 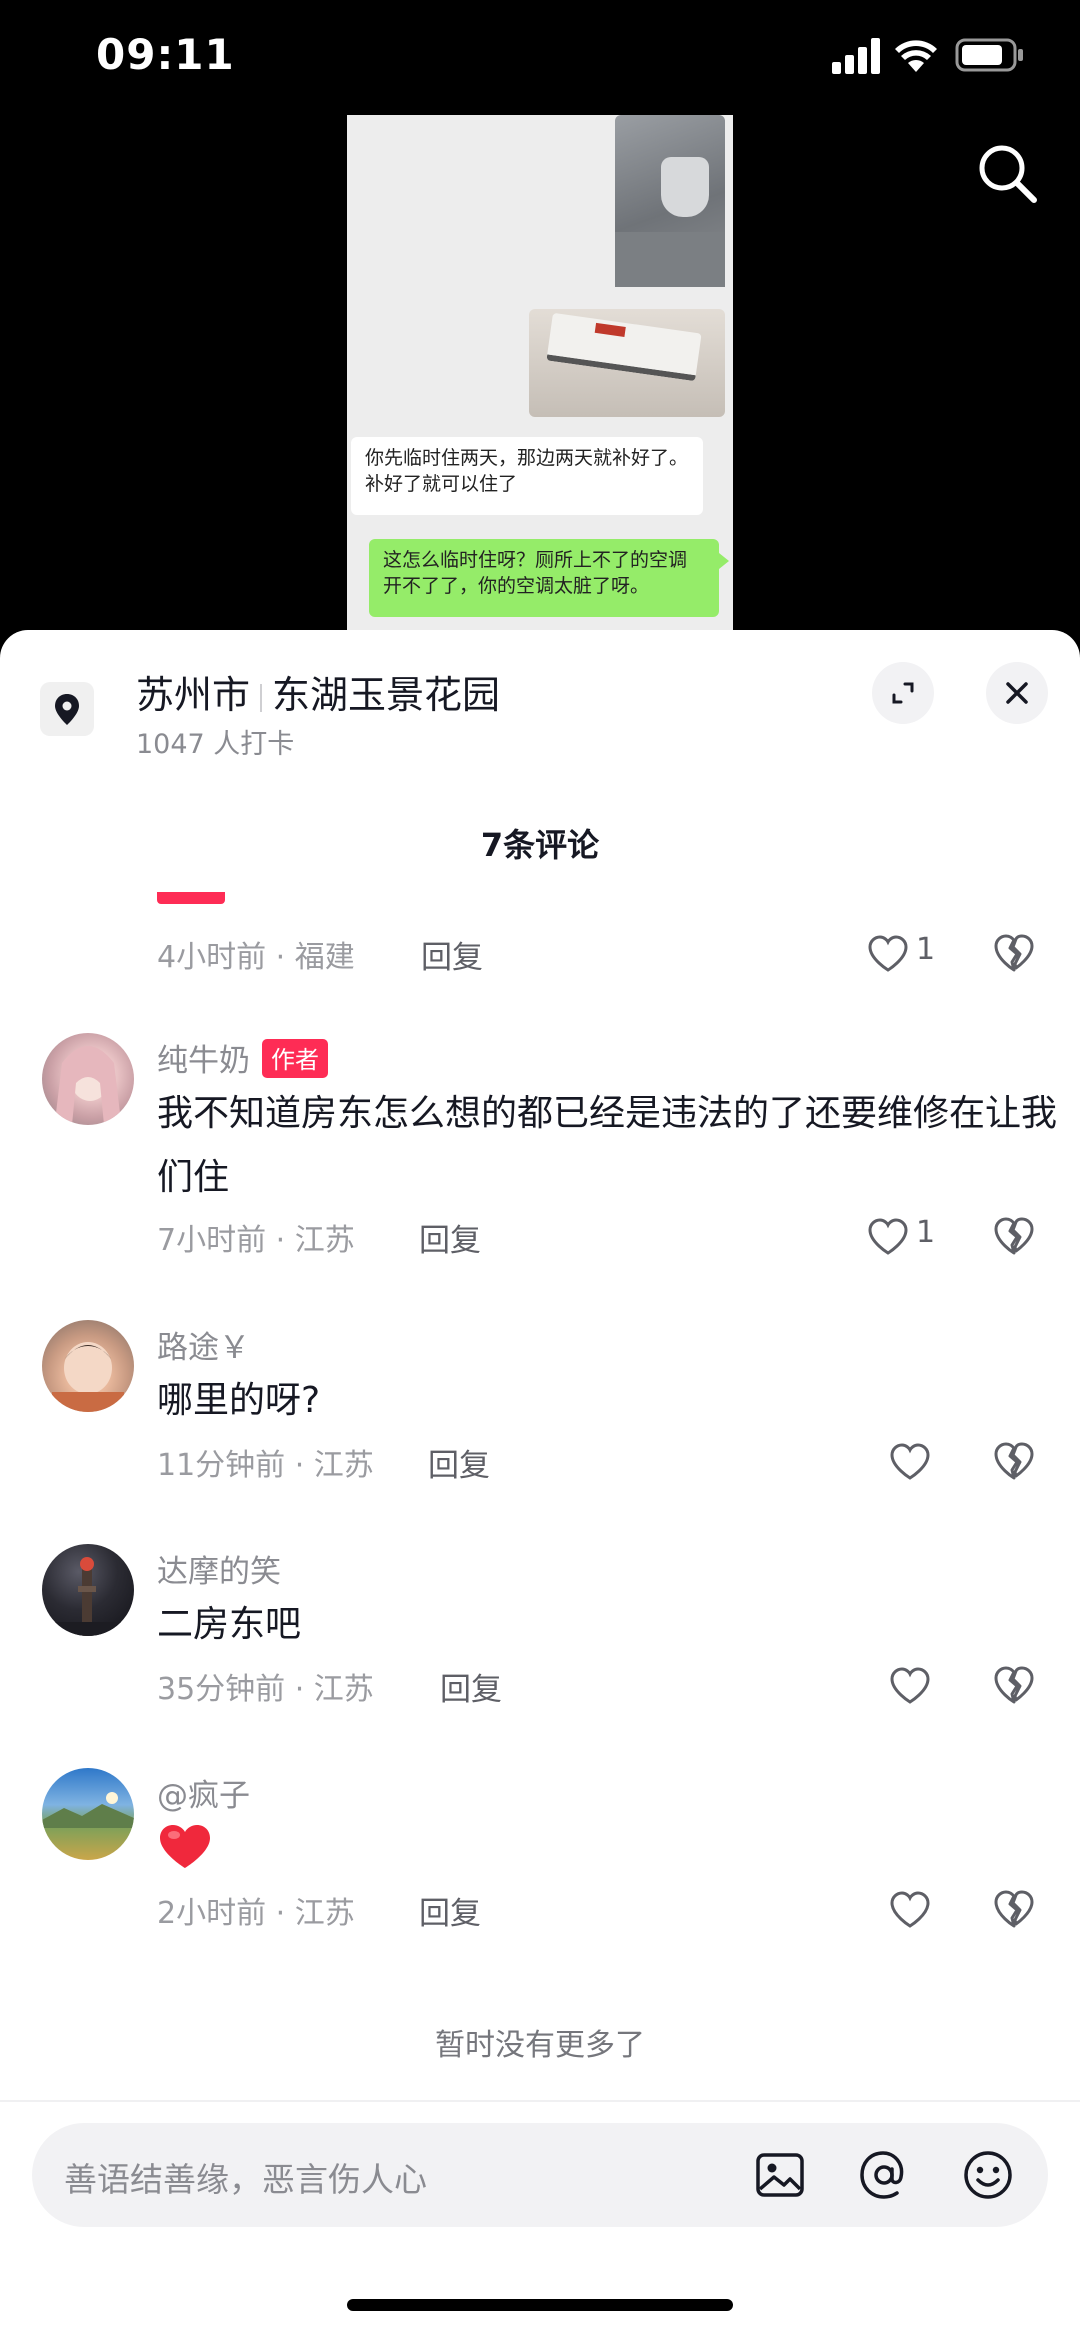 What do you see at coordinates (67, 709) in the screenshot?
I see `location-pin-icon` at bounding box center [67, 709].